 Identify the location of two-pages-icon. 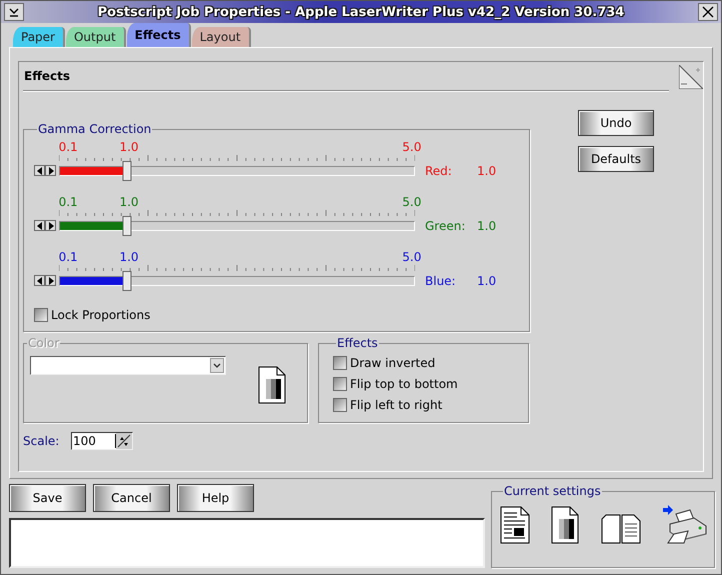
(620, 529).